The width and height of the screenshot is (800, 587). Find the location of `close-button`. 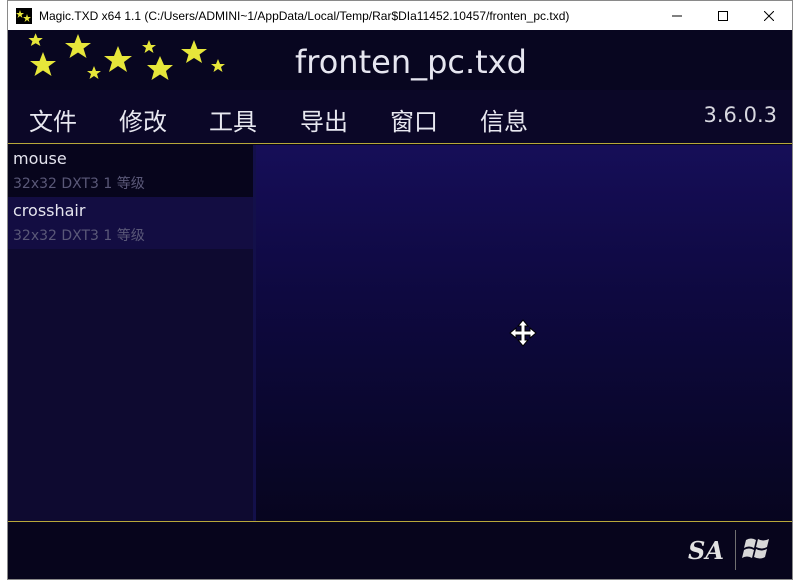

close-button is located at coordinates (769, 15).